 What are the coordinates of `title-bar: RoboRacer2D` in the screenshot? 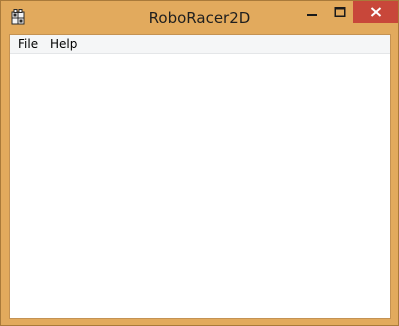 It's located at (199, 17).